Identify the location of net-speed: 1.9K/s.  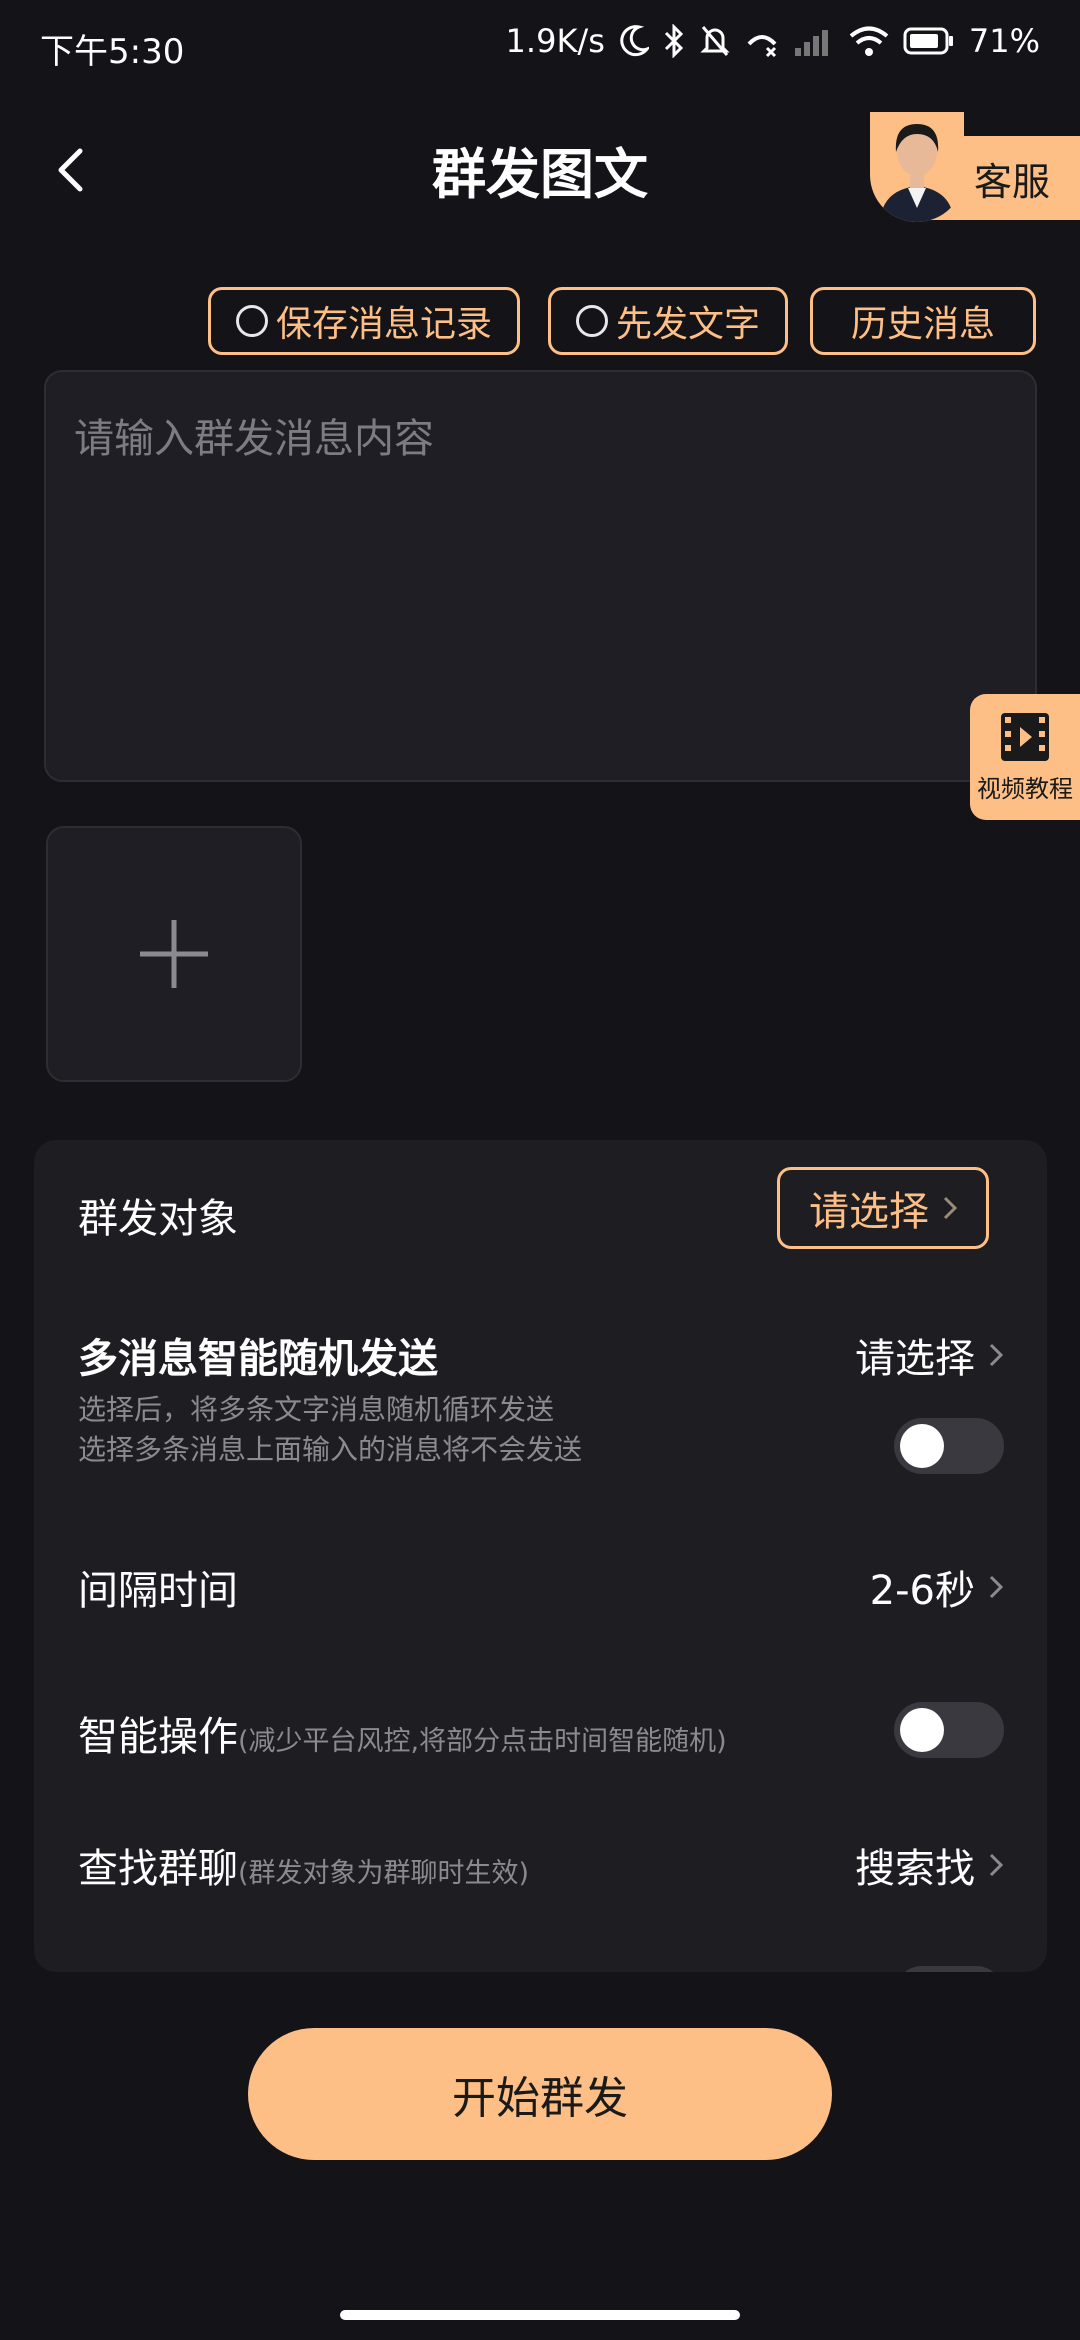
(555, 41).